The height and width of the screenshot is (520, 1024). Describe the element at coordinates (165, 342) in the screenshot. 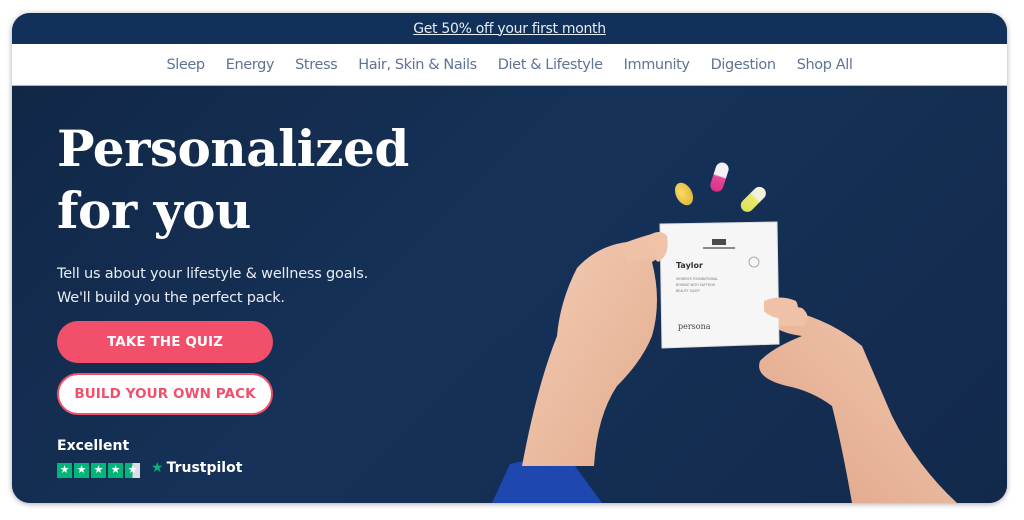

I see `take-quiz-button: TAKE THE QUIZ` at that location.